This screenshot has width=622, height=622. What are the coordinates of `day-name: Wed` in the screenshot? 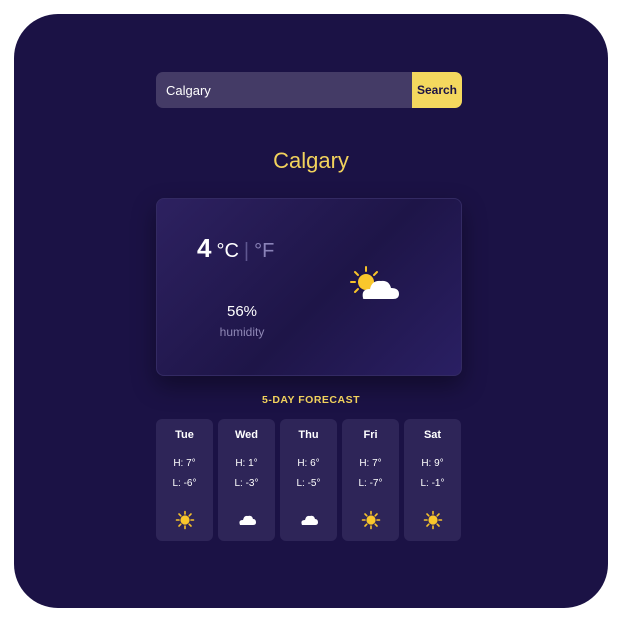 It's located at (246, 435).